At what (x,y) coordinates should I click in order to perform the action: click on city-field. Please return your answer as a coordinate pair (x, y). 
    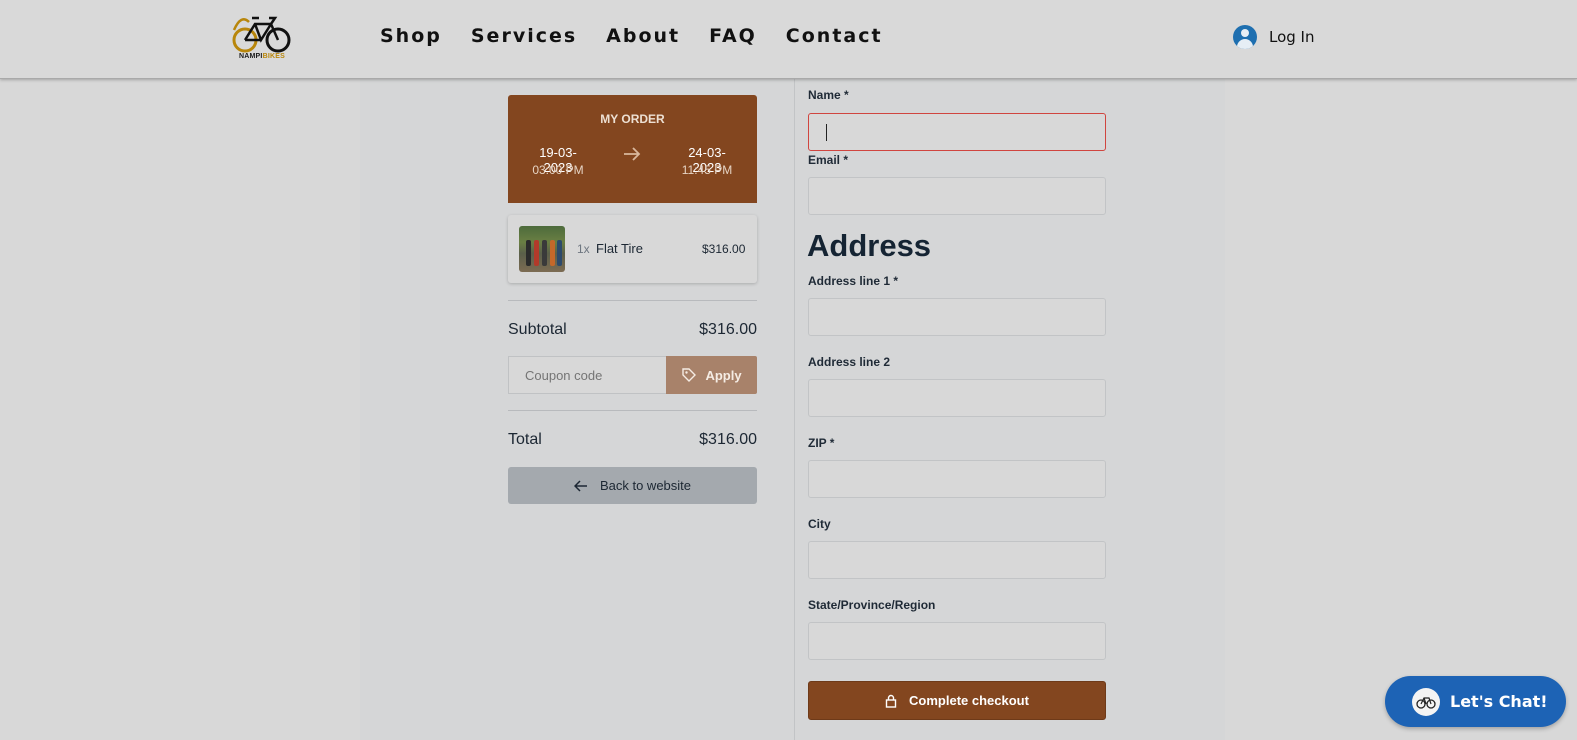
    Looking at the image, I should click on (957, 560).